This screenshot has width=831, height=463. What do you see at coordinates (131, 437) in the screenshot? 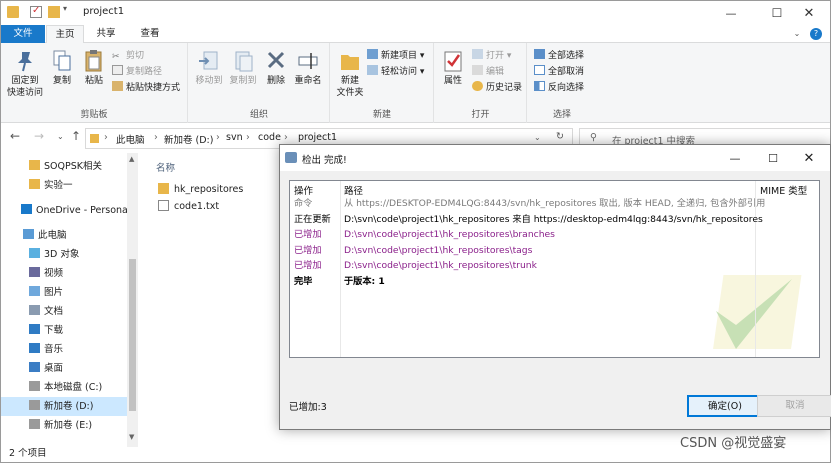
I see `scroll-down-icon: ▼` at bounding box center [131, 437].